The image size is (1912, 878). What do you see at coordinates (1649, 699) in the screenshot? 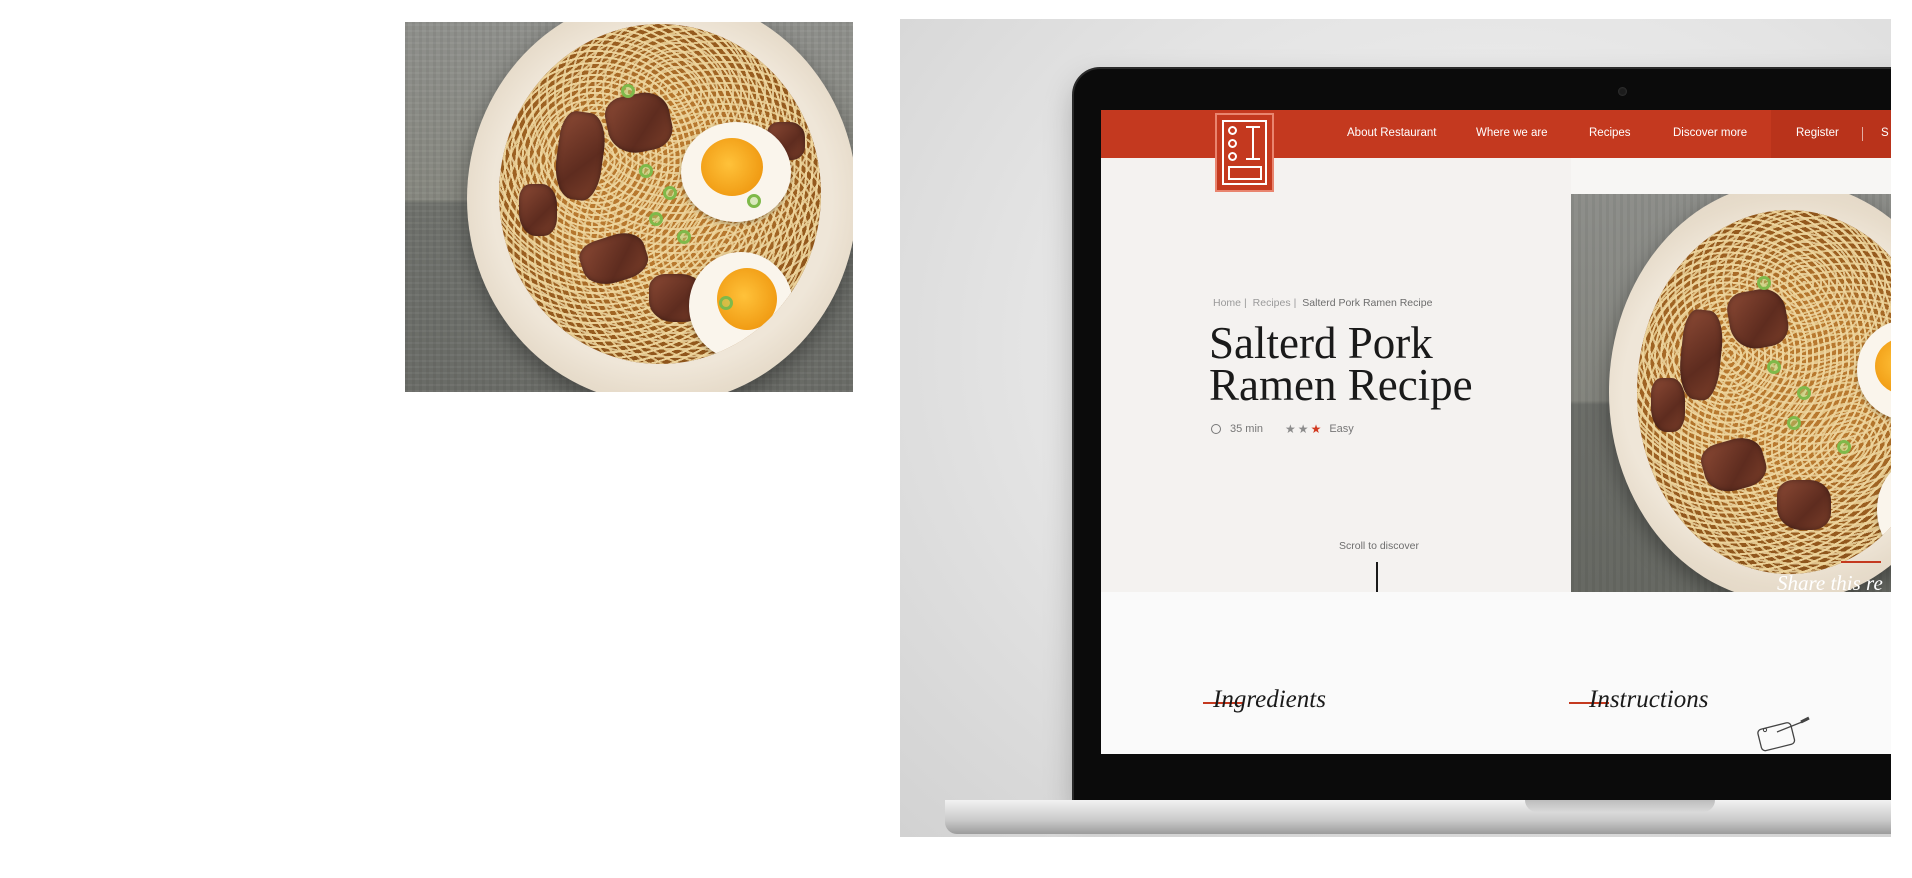
I see `instructions-heading: Instructions` at bounding box center [1649, 699].